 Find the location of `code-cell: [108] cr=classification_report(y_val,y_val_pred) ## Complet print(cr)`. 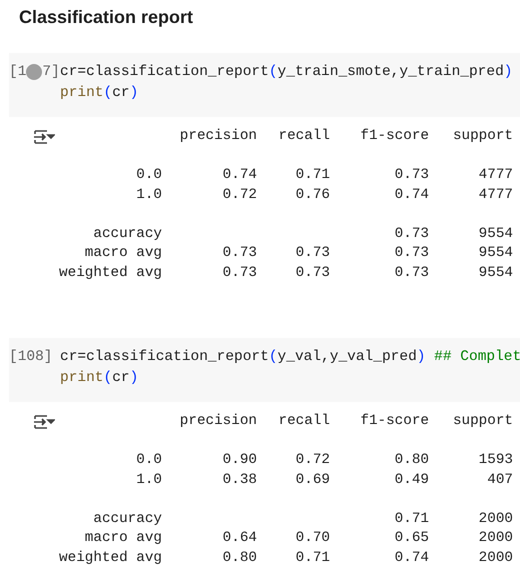

code-cell: [108] cr=classification_report(y_val,y_val_pred) ## Complet print(cr) is located at coordinates (264, 370).